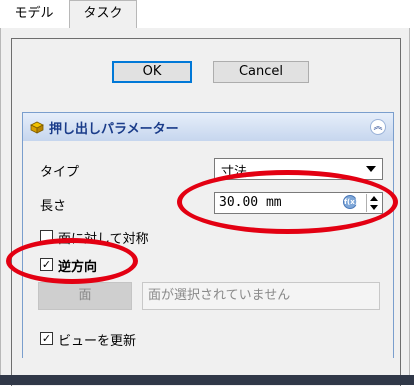  What do you see at coordinates (114, 129) in the screenshot?
I see `section-title: 押し出しパラメーター` at bounding box center [114, 129].